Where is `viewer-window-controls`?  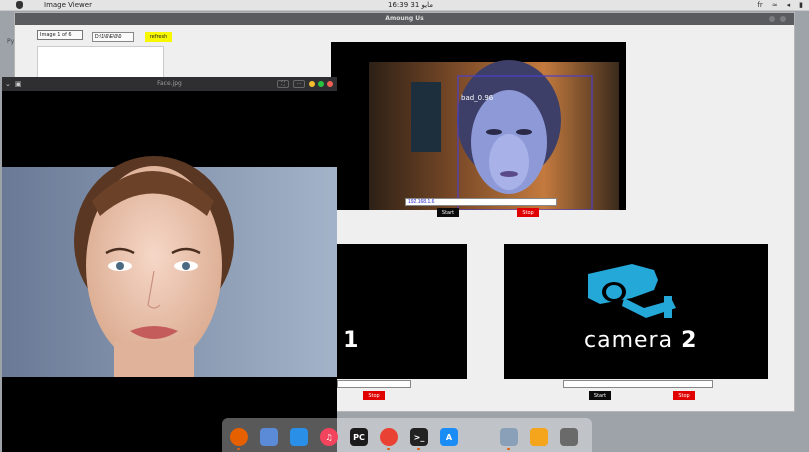
viewer-window-controls is located at coordinates (321, 84).